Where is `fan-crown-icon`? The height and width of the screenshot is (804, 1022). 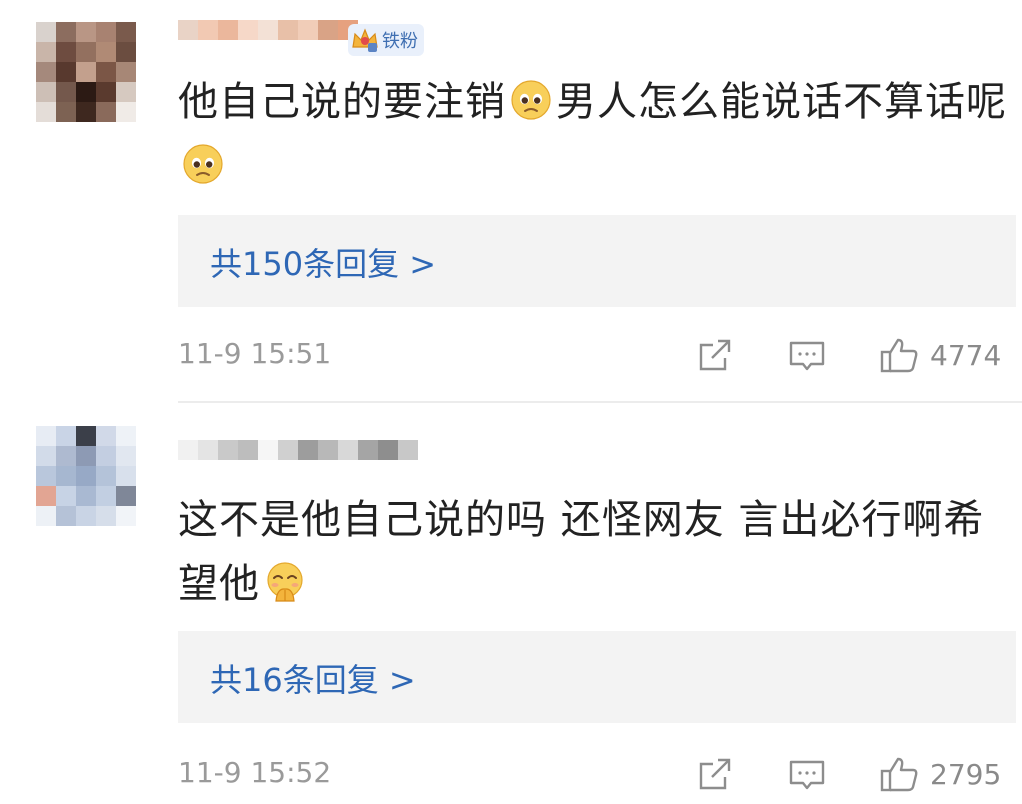 fan-crown-icon is located at coordinates (365, 40).